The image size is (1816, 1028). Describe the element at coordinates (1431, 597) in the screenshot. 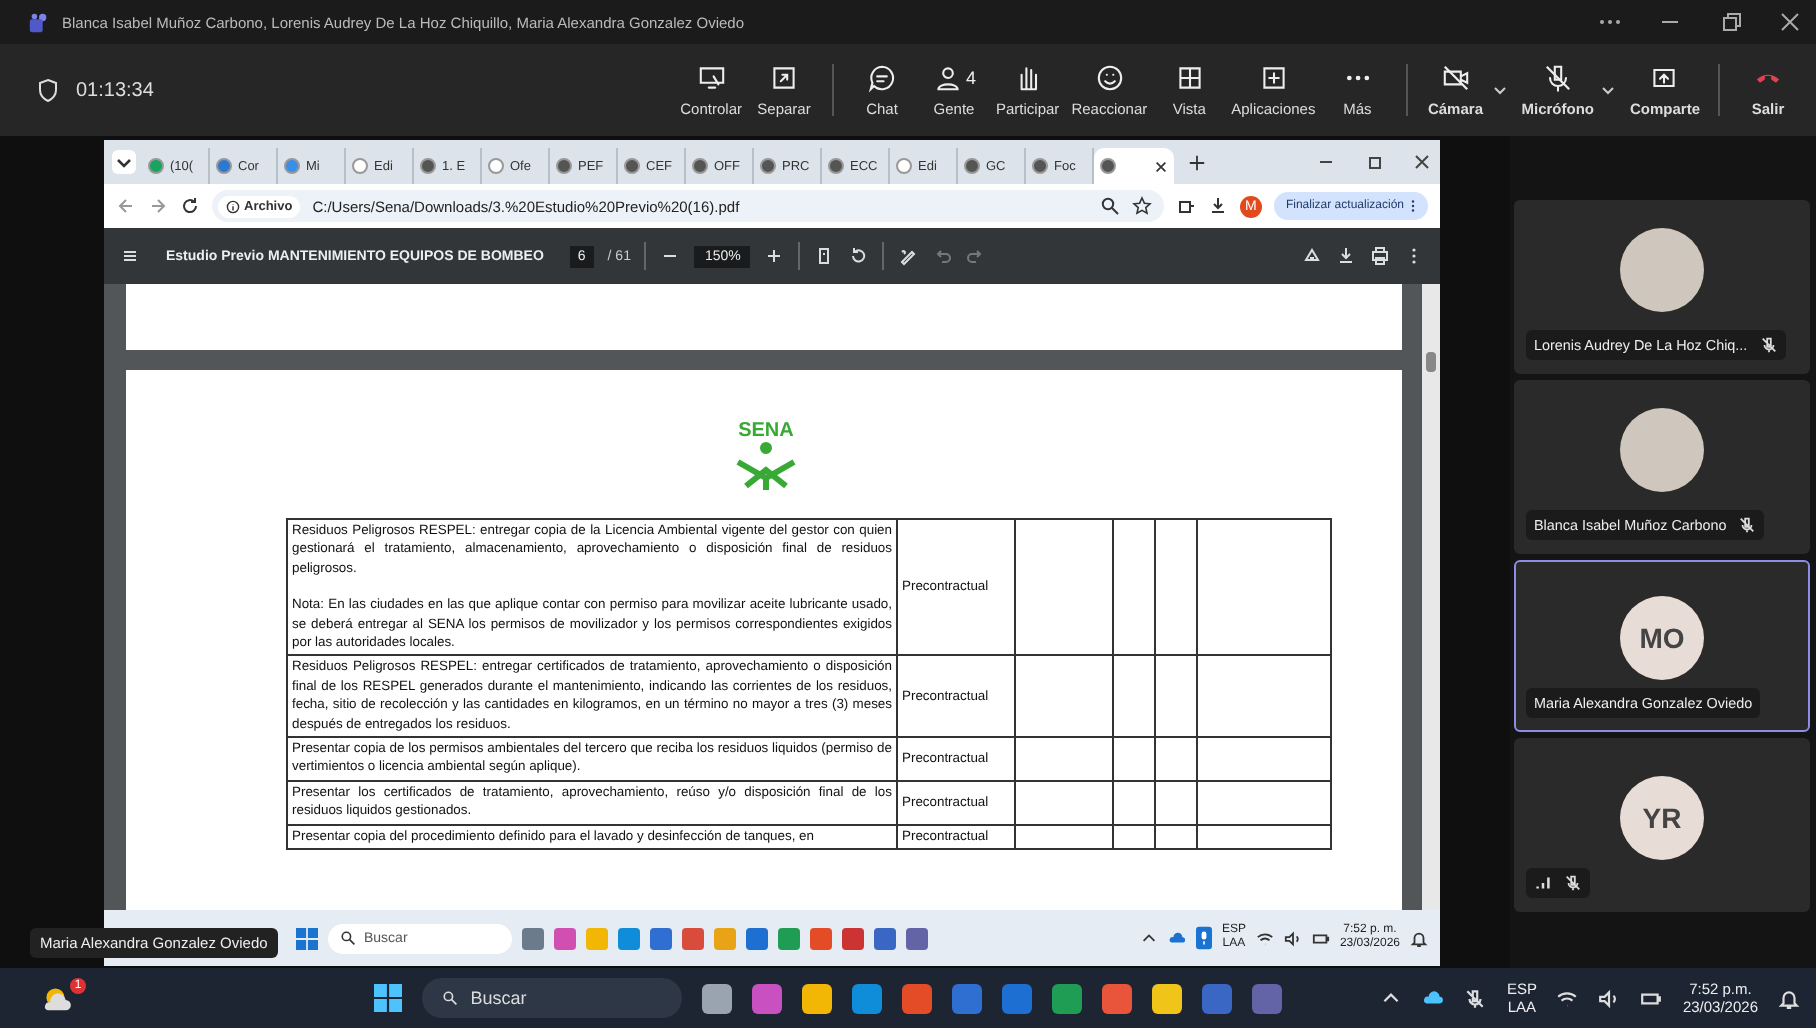

I see `scrollbar` at that location.